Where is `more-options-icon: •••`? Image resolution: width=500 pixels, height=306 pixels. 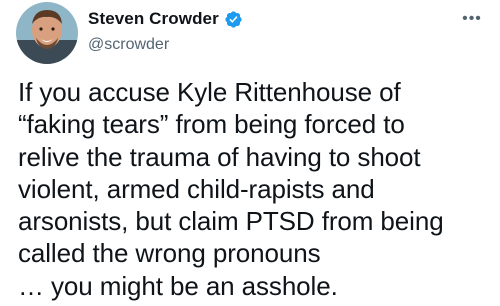
more-options-icon: ••• is located at coordinates (472, 19).